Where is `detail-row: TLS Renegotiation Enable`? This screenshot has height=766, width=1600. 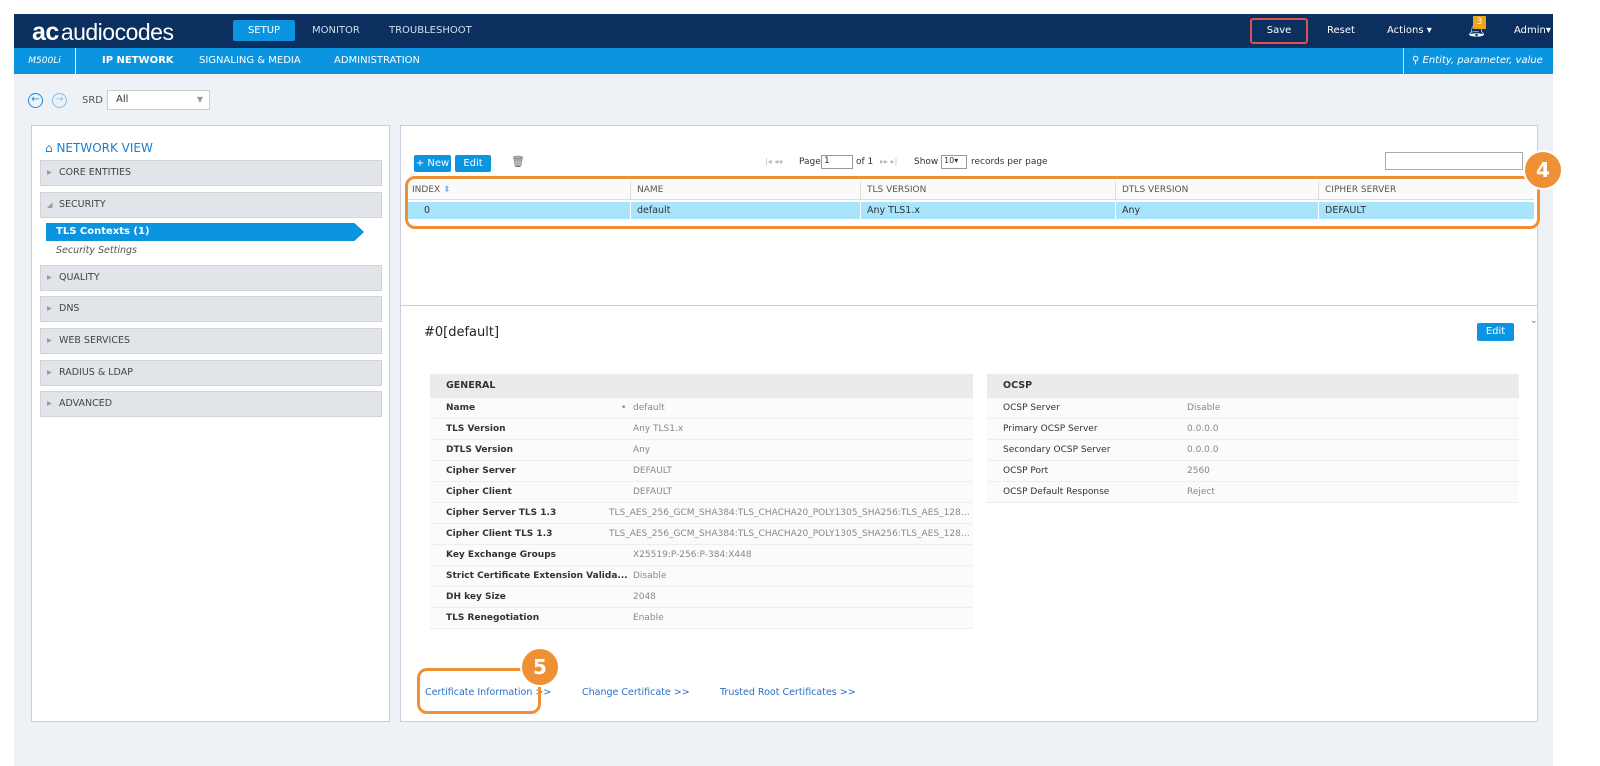 detail-row: TLS Renegotiation Enable is located at coordinates (701, 618).